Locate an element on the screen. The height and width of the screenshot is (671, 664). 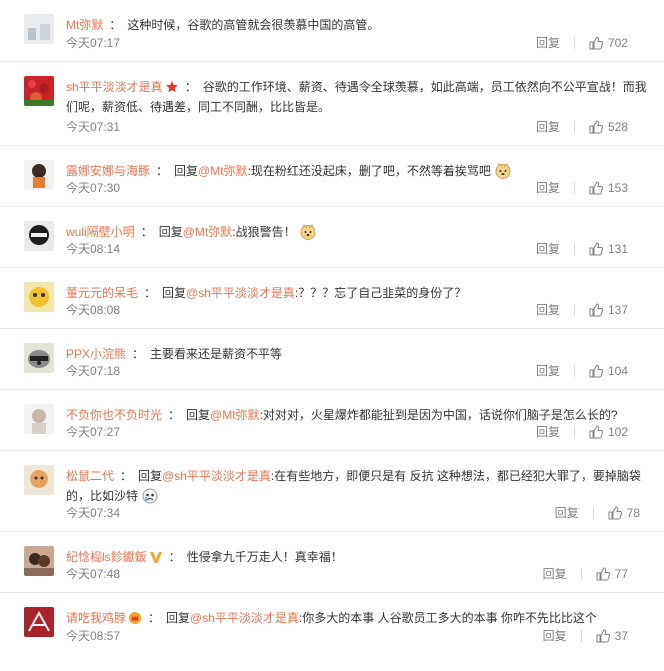
comment-text: :？？？忘了自己韭菜的身份了？ is located at coordinates (380, 293).